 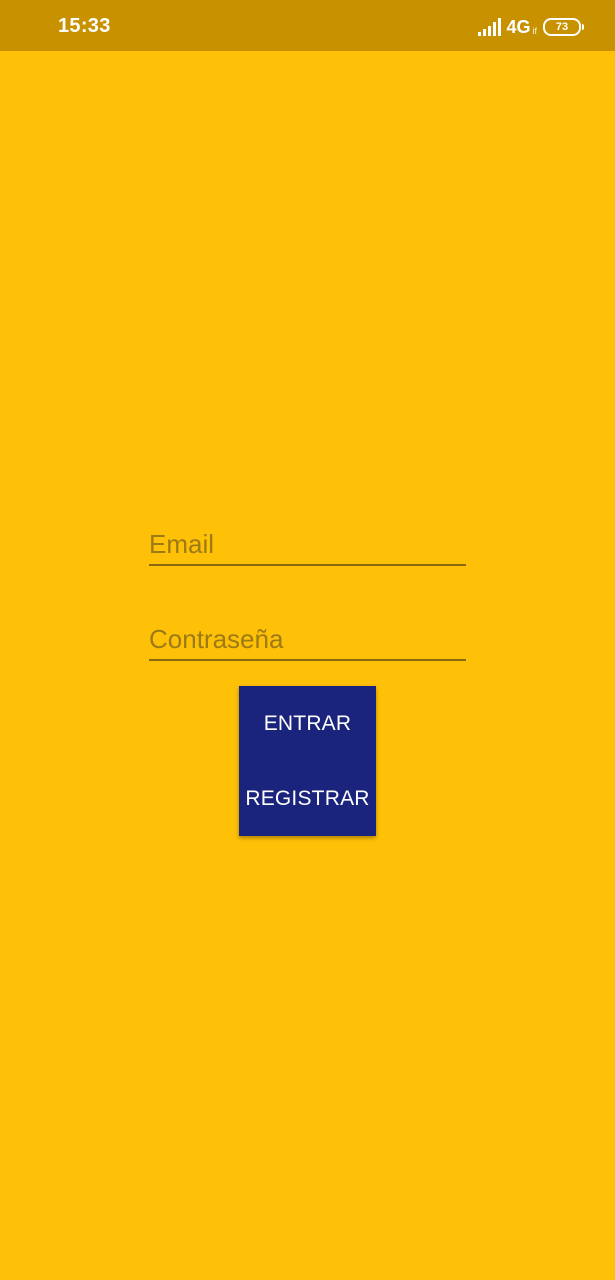 What do you see at coordinates (84, 26) in the screenshot?
I see `status-time: 15:33` at bounding box center [84, 26].